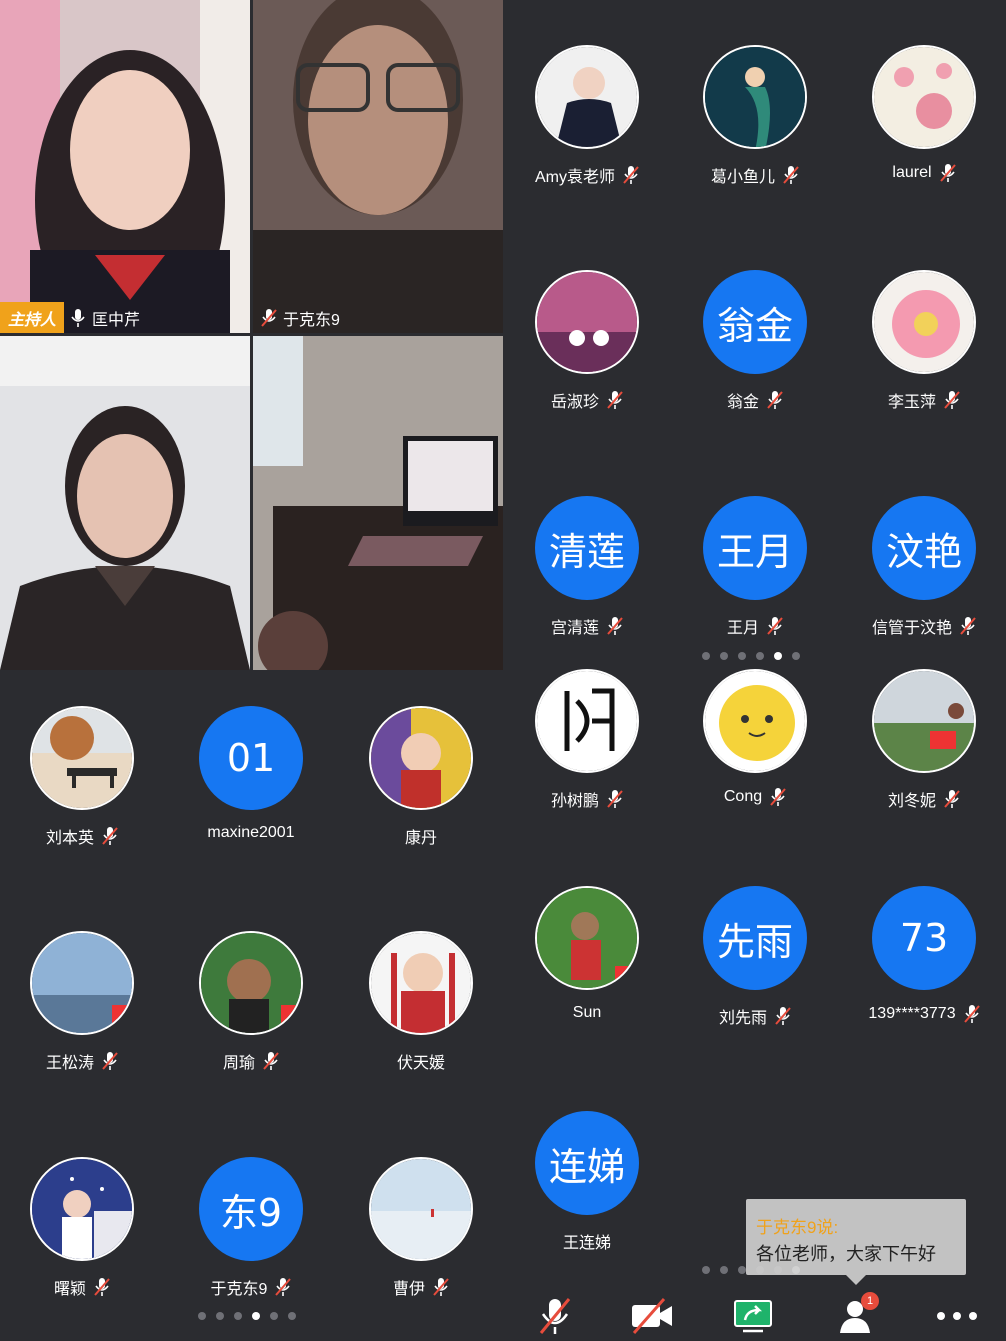  I want to click on chat-sender: 于克东9说:, so click(797, 1227).